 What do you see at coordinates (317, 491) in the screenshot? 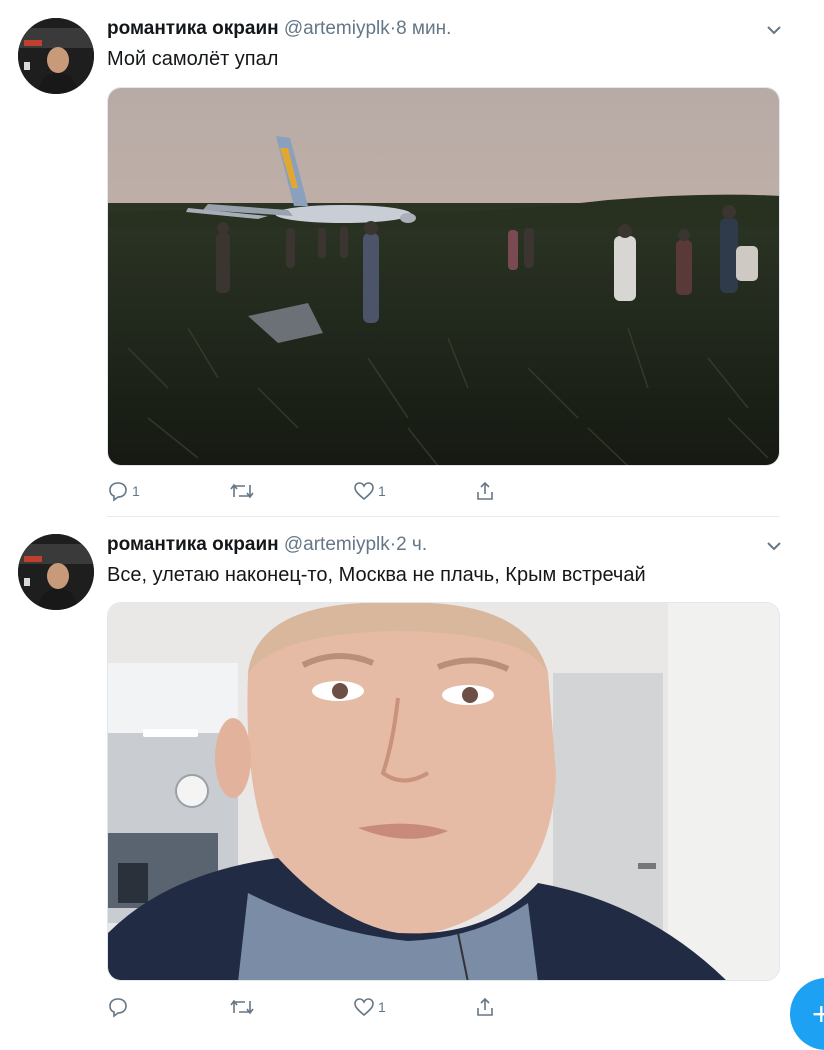
I see `tweet-actions: 1 1` at bounding box center [317, 491].